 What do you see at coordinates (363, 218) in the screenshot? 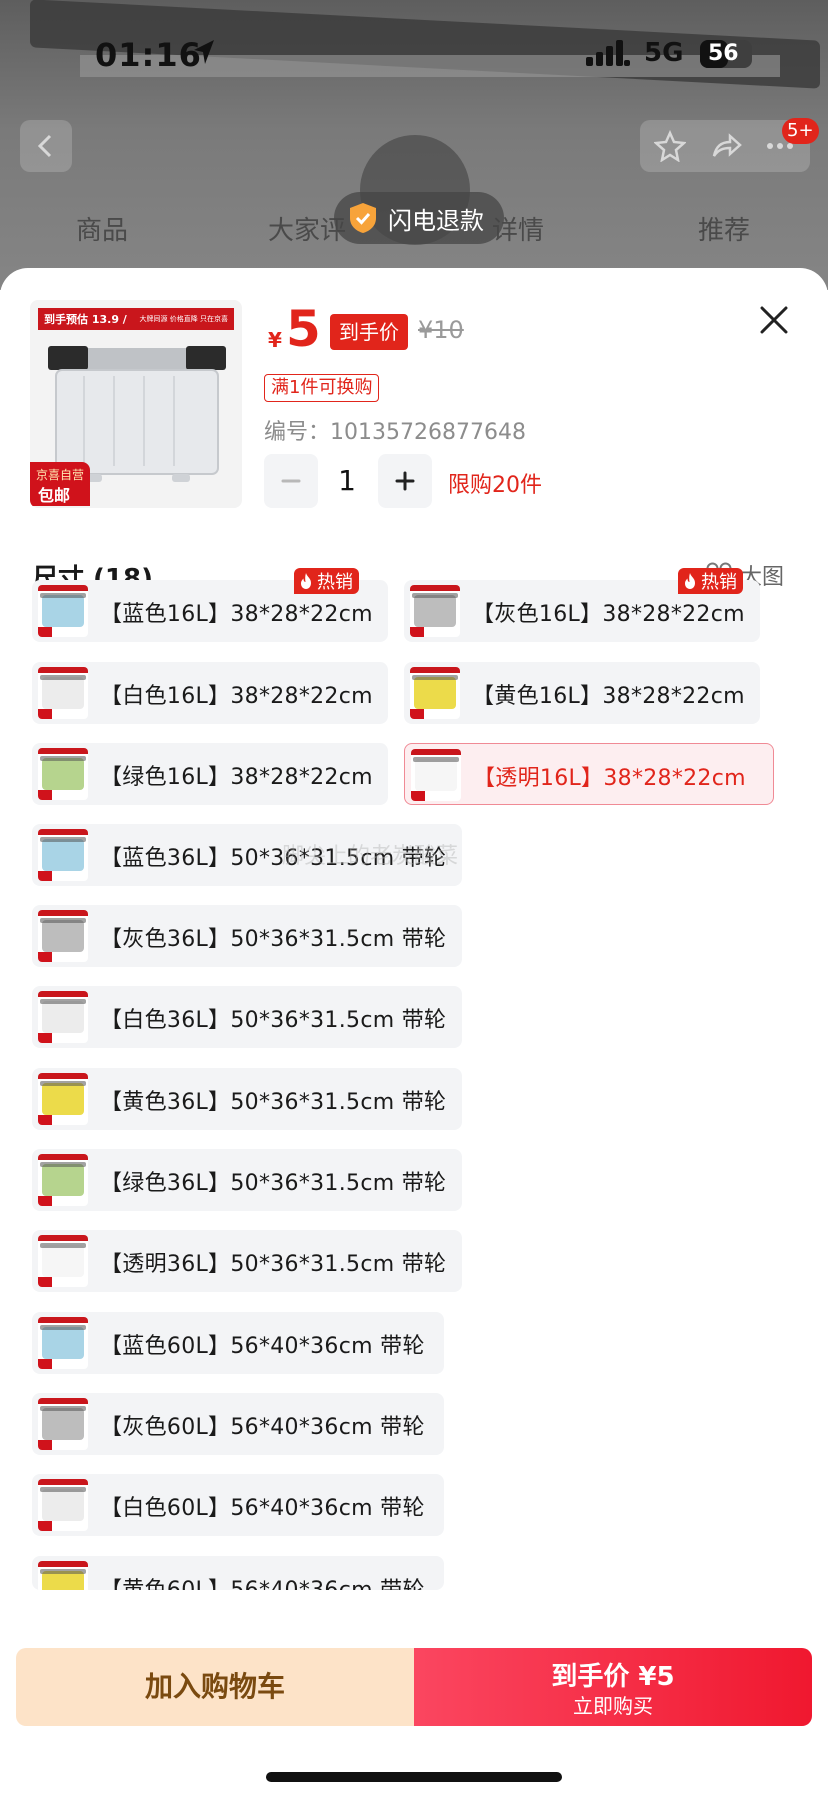
I see `shield-check-icon` at bounding box center [363, 218].